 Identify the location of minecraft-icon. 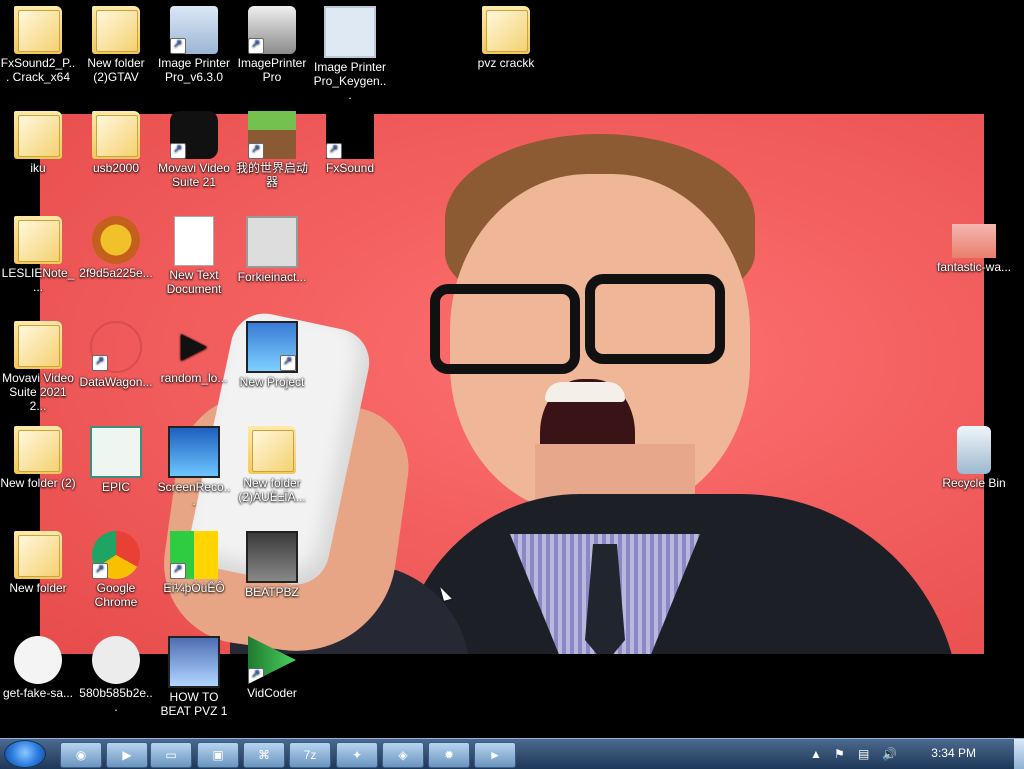
(272, 135).